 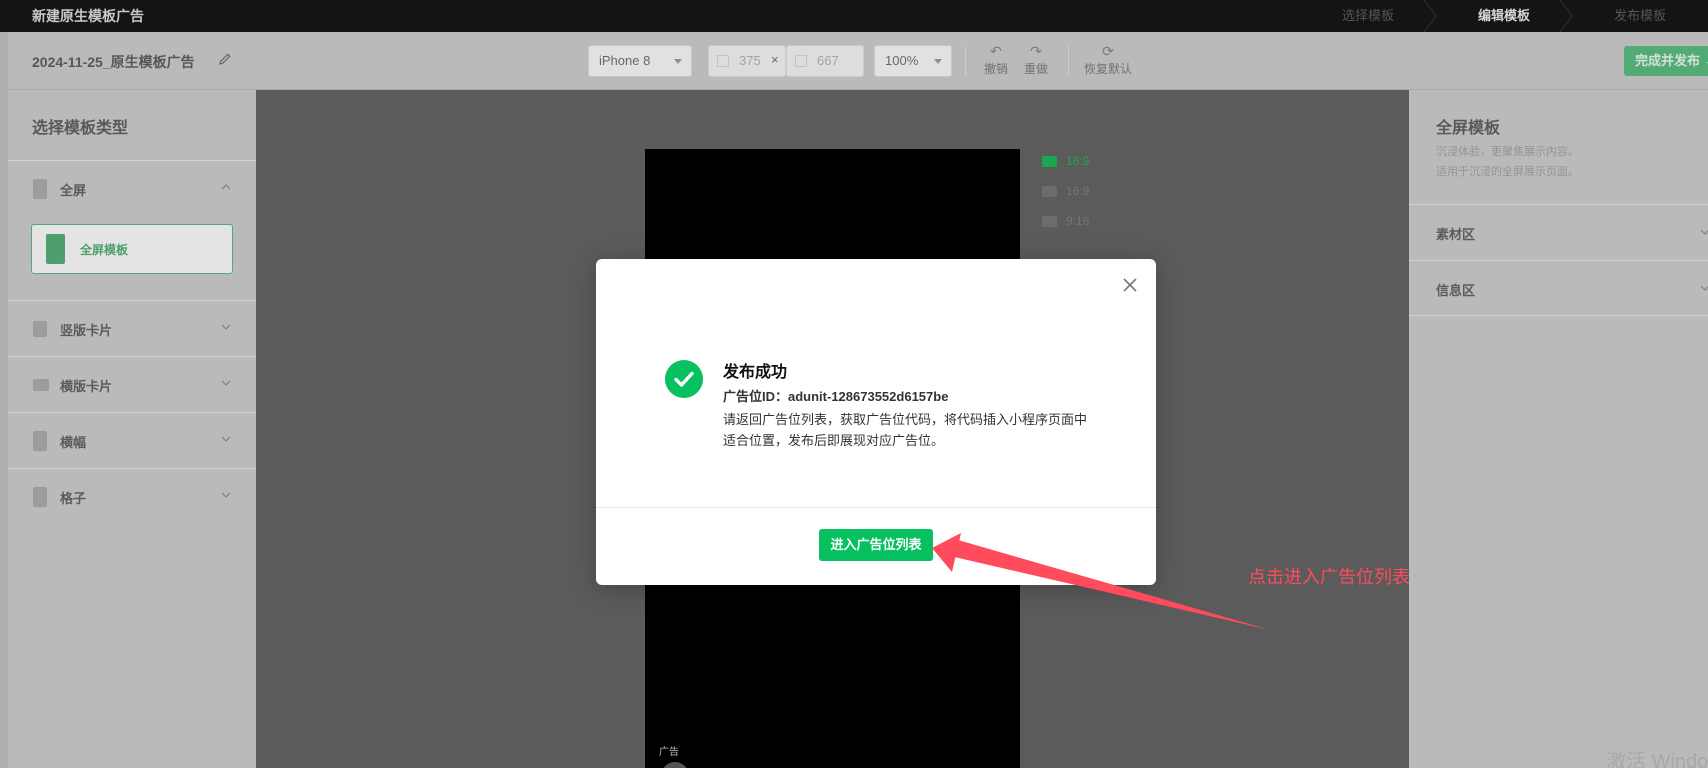 I want to click on section-material: 素材区, so click(x=1558, y=232).